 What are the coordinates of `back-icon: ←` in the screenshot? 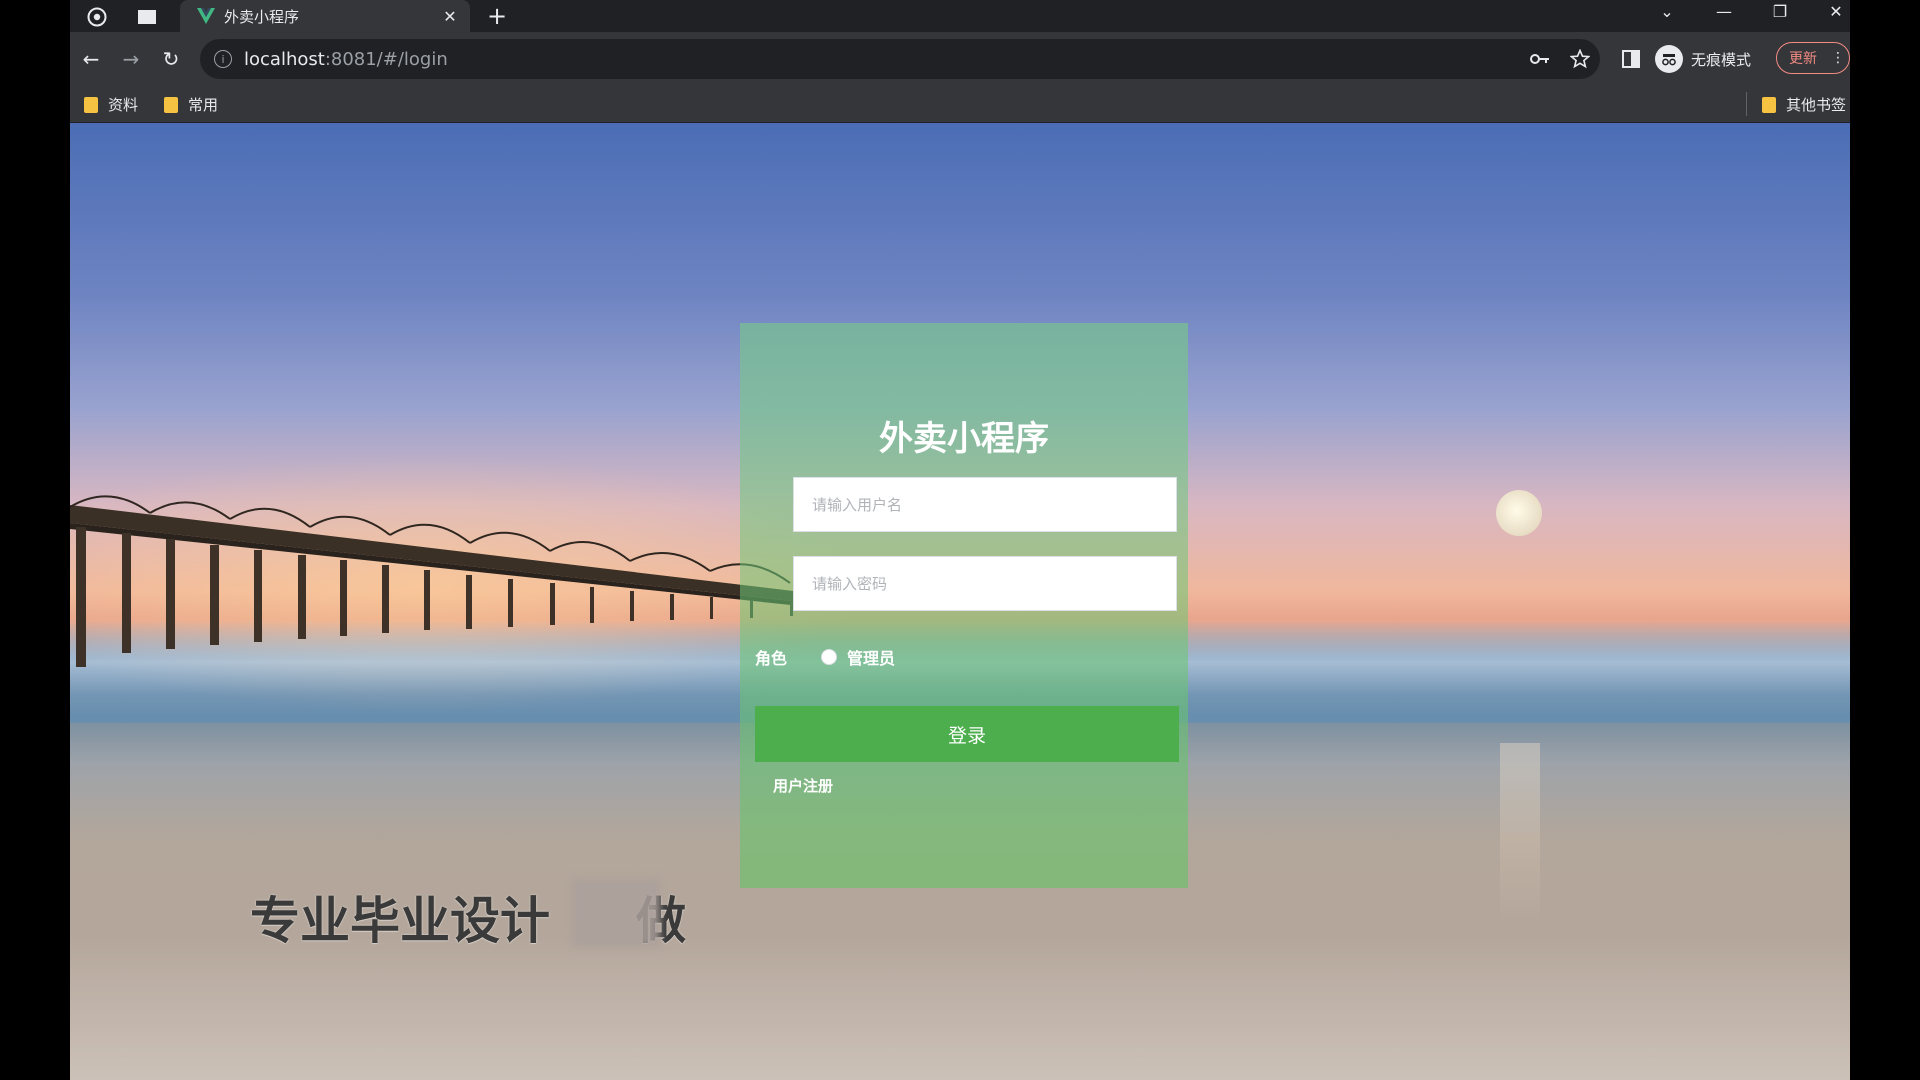 It's located at (91, 59).